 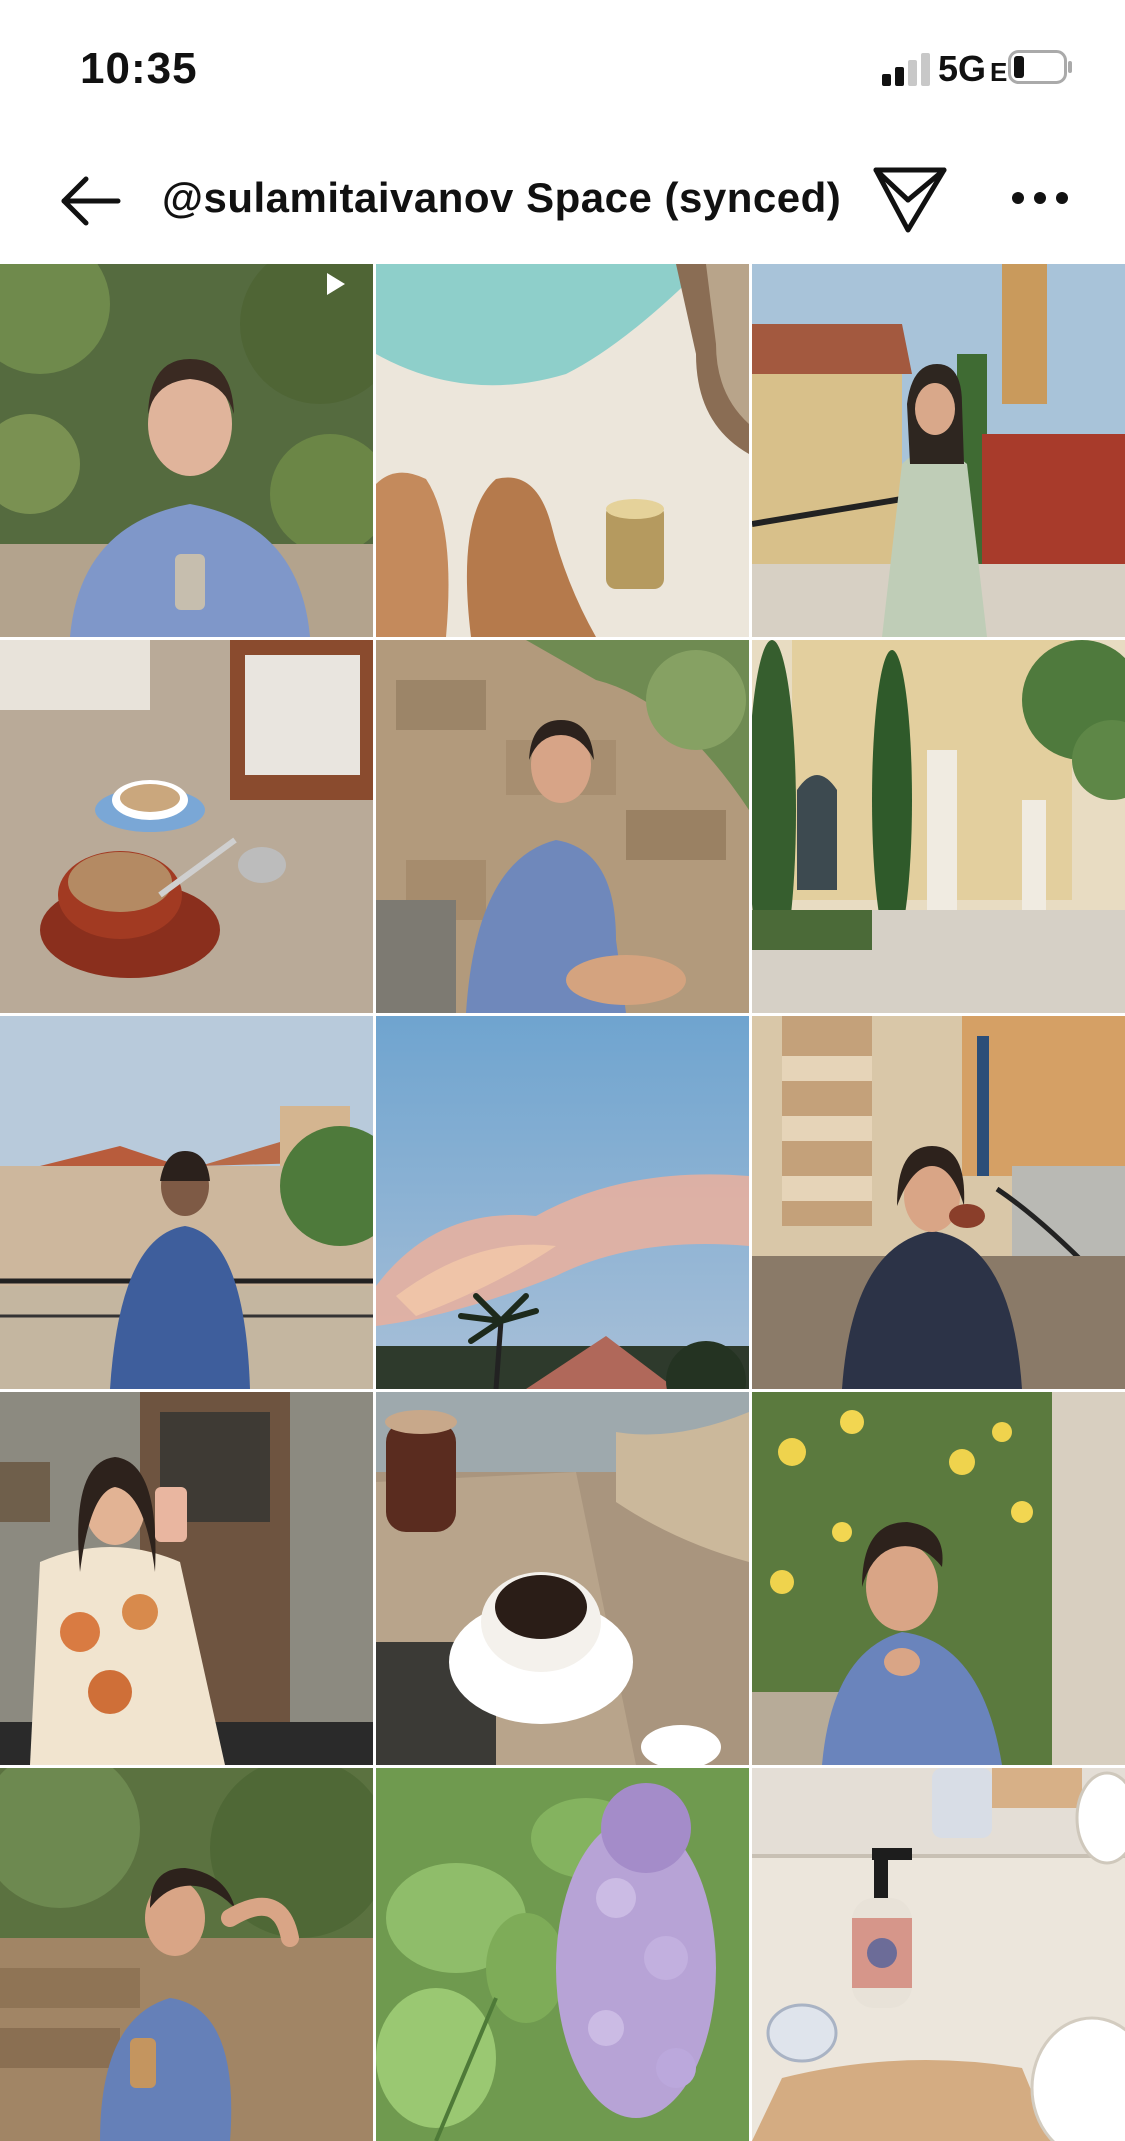 I want to click on photo-woman-balcony-rooftops, so click(x=186, y=1202).